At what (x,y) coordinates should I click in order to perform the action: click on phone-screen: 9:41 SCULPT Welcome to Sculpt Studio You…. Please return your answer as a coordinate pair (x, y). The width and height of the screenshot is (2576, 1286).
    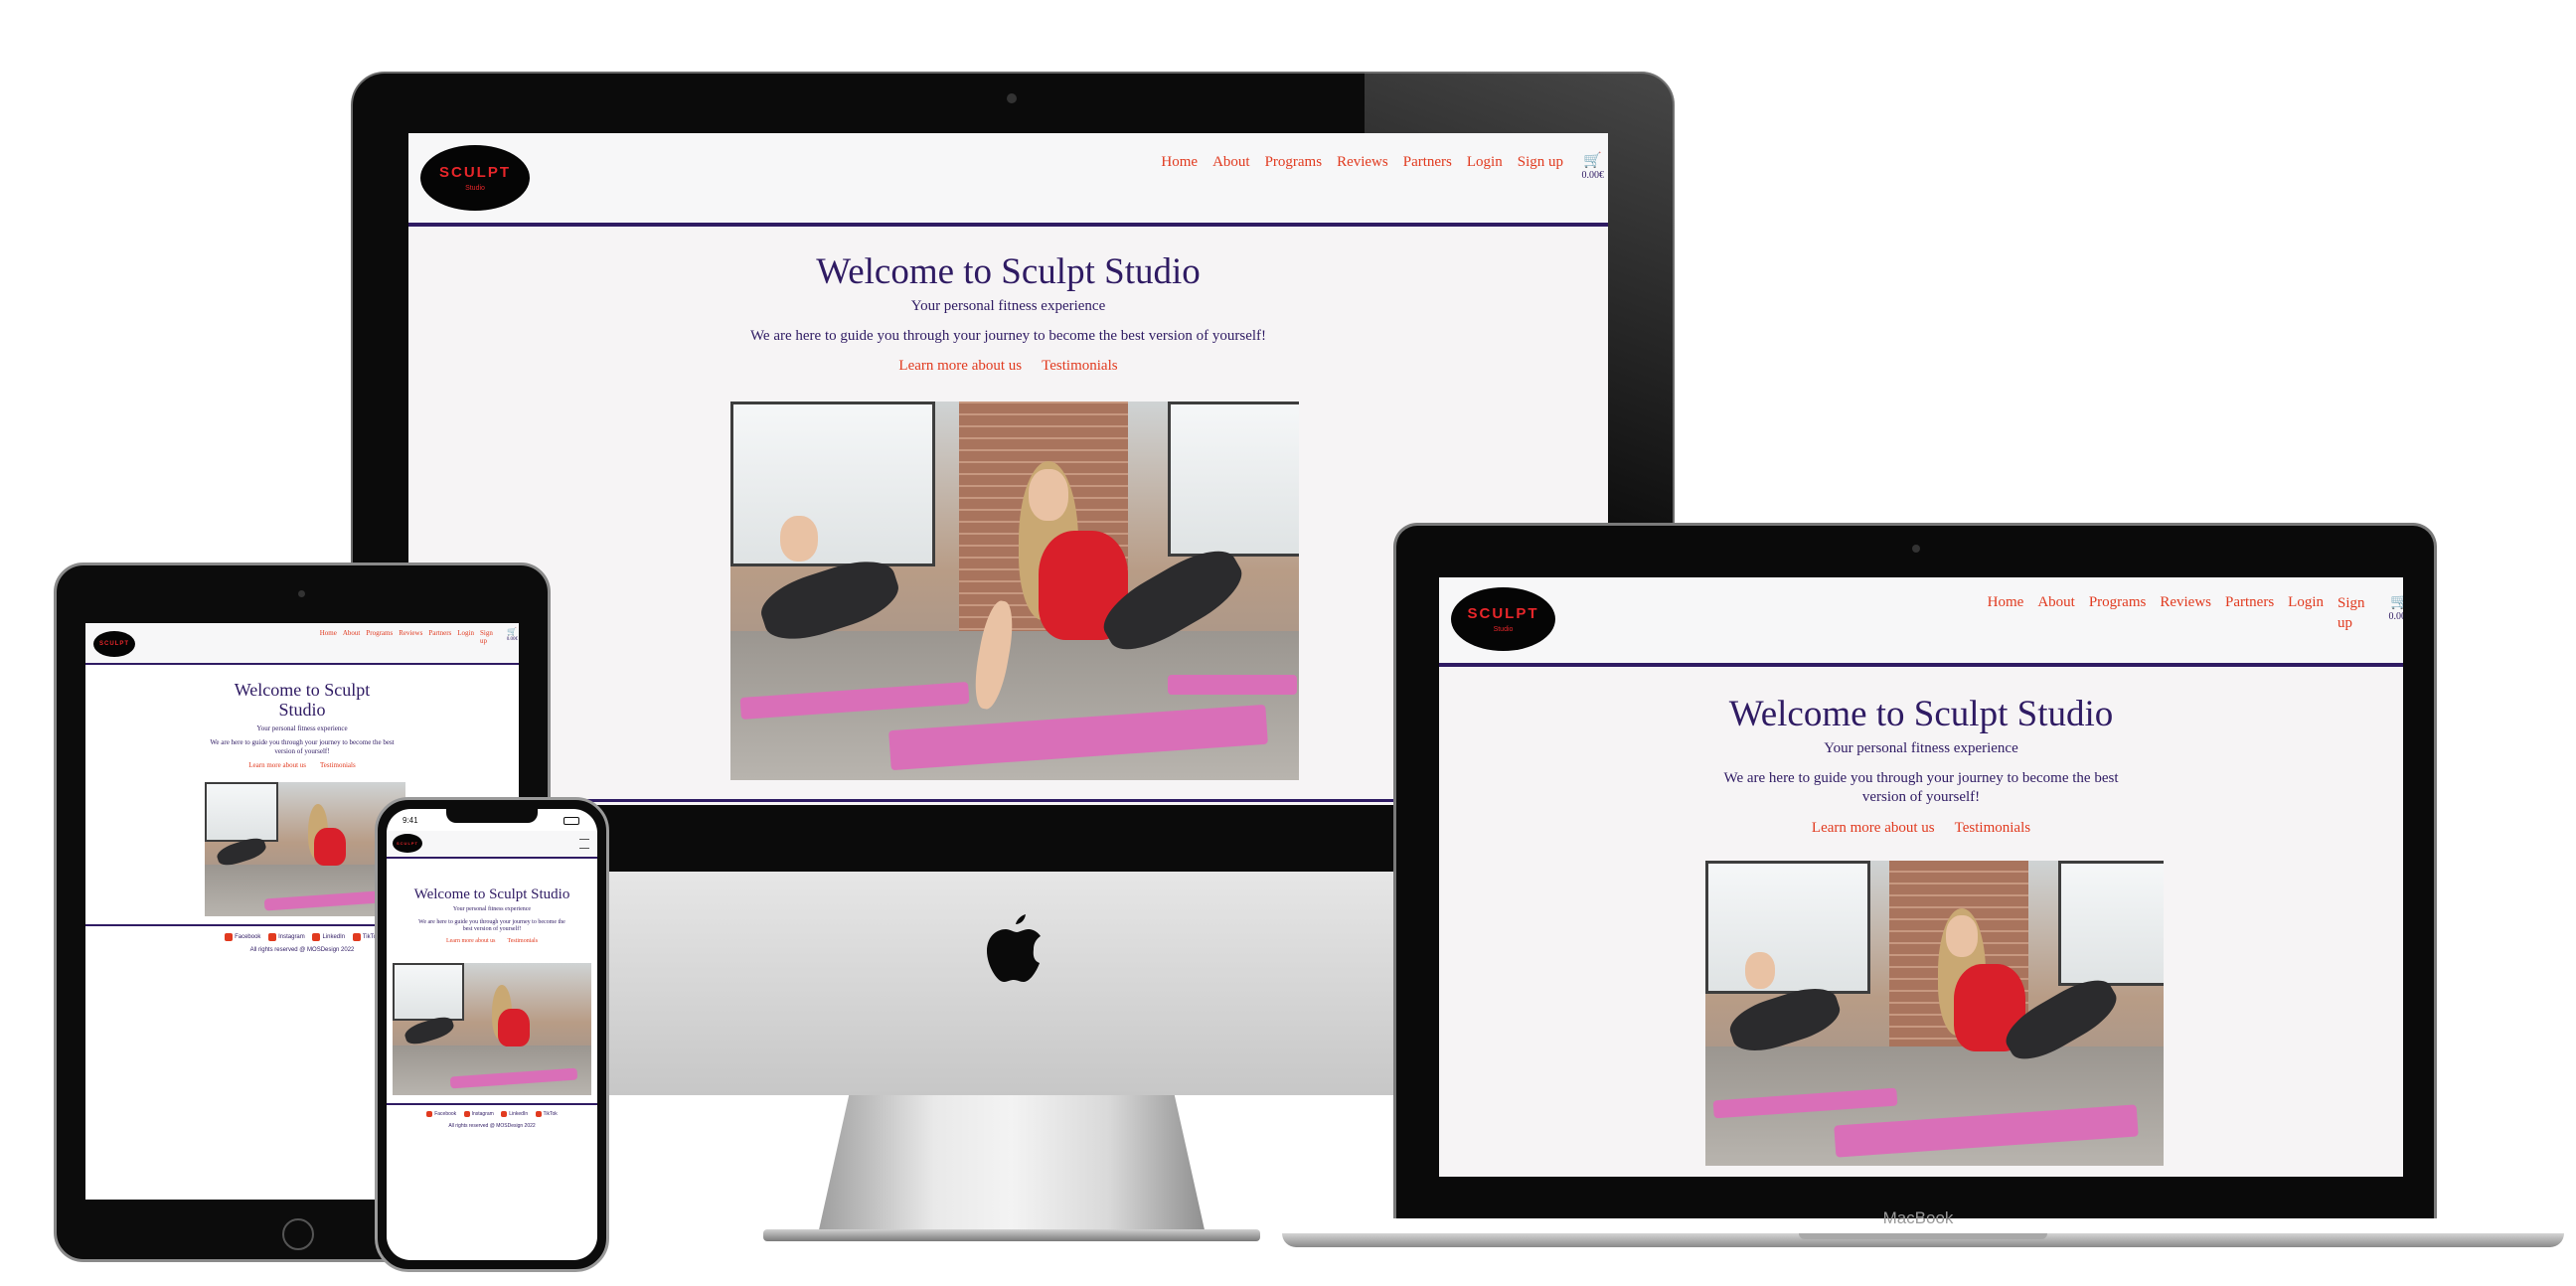
    Looking at the image, I should click on (492, 1034).